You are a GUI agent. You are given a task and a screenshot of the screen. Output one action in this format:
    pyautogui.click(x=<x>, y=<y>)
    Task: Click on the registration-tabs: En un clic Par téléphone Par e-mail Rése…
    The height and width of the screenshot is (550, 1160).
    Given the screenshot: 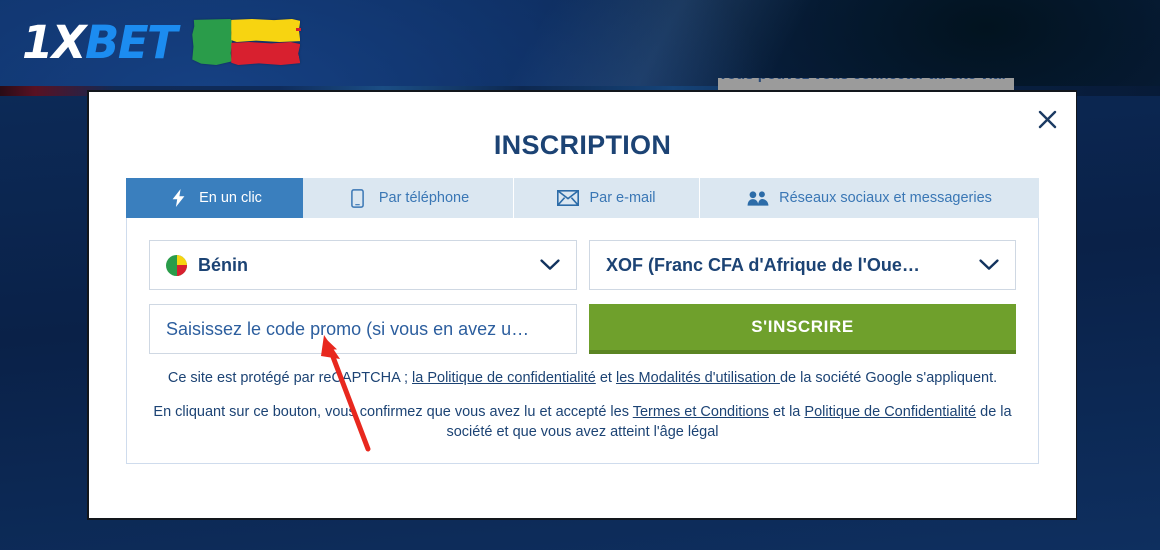 What is the action you would take?
    pyautogui.click(x=582, y=198)
    